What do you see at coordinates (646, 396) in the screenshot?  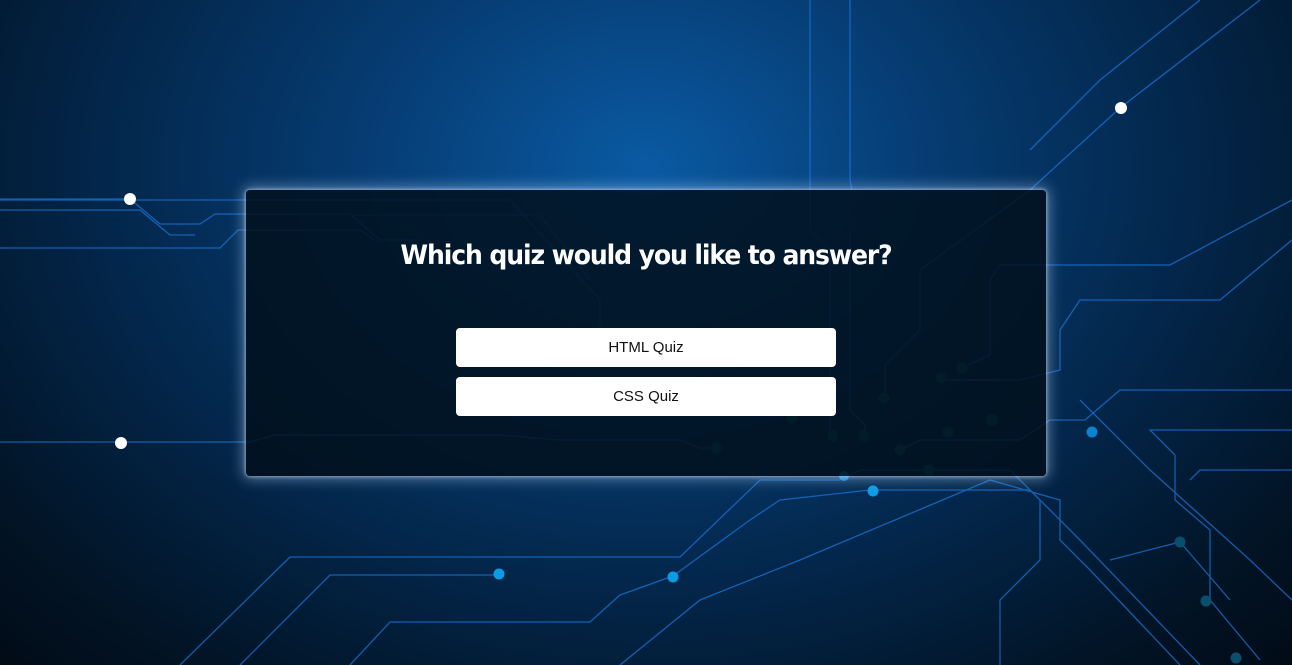 I see `css-quiz-button: CSS Quiz` at bounding box center [646, 396].